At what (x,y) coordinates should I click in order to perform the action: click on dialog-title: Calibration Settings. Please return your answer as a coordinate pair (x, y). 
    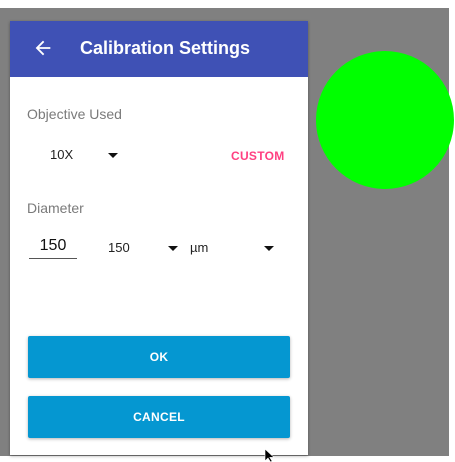
    Looking at the image, I should click on (165, 48).